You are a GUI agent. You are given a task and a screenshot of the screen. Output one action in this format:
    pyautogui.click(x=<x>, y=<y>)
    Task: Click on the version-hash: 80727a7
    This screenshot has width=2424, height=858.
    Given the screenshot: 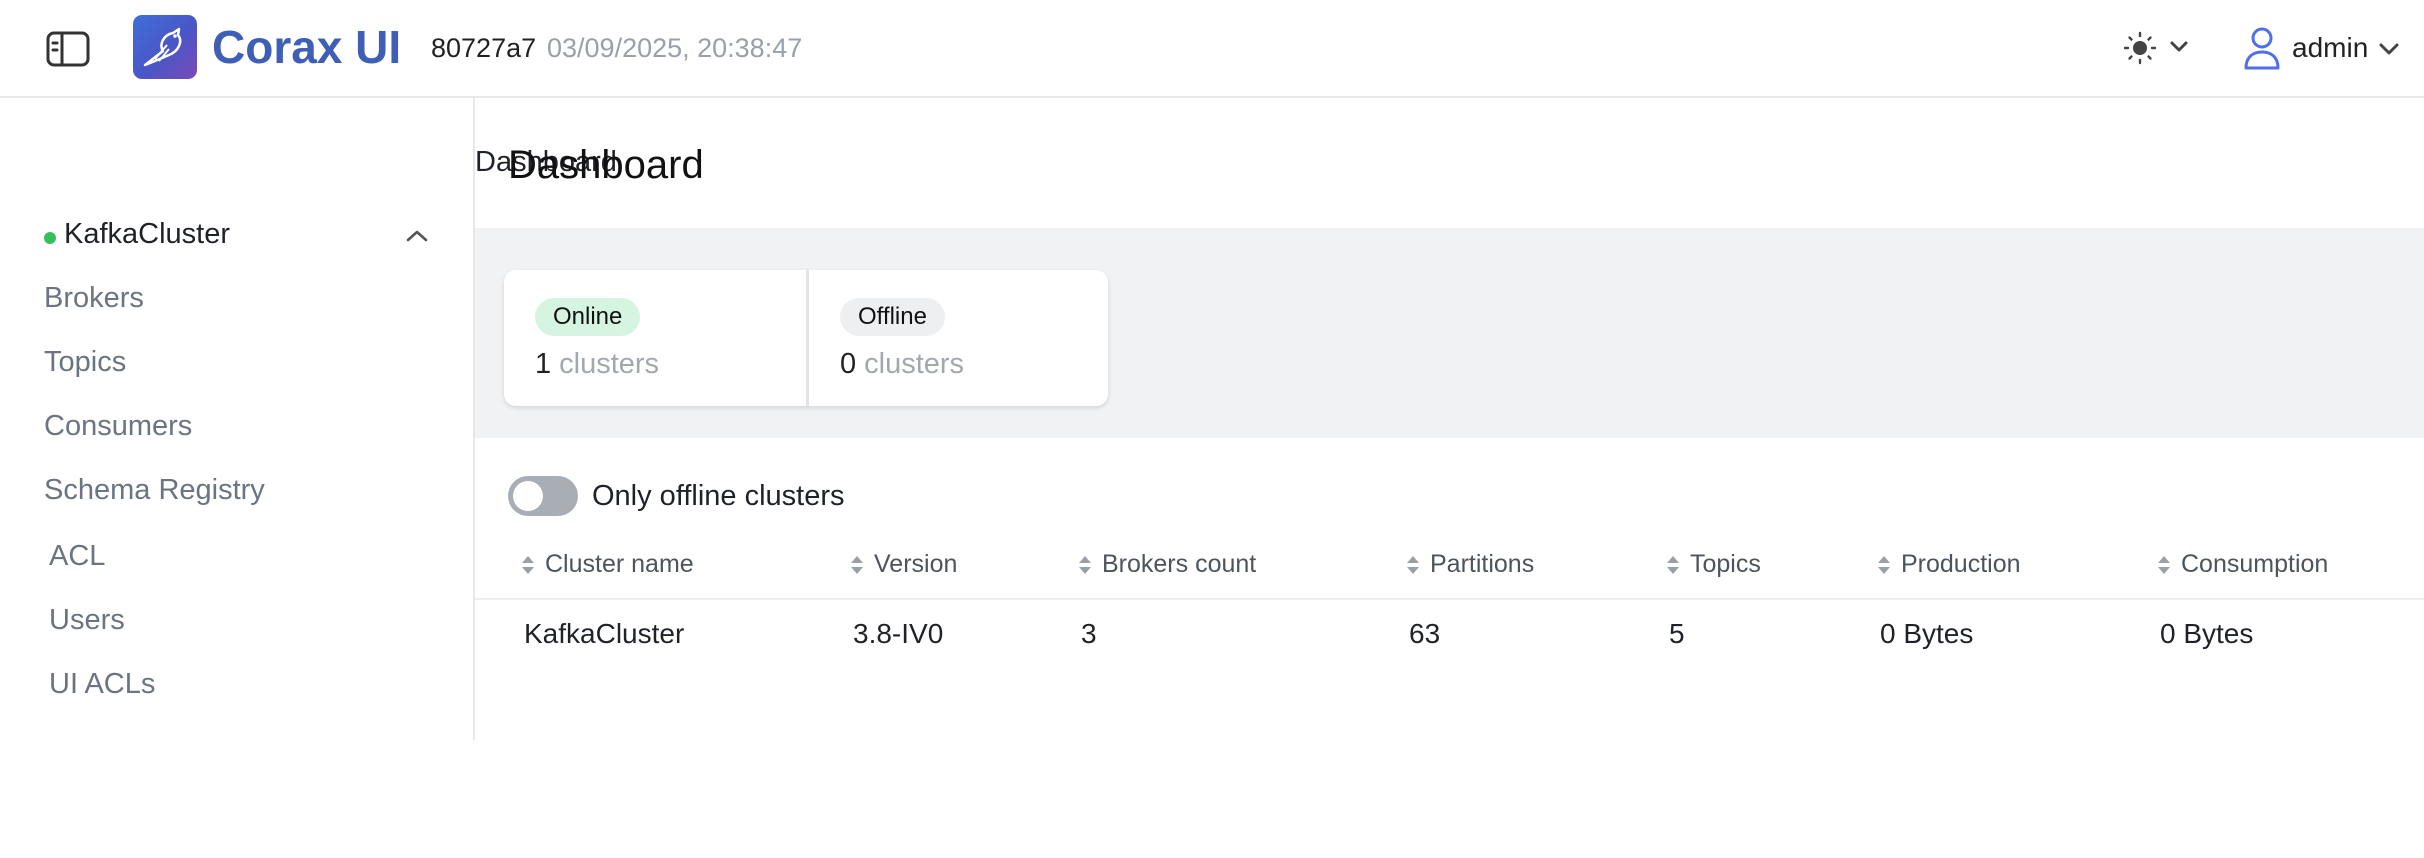 What is the action you would take?
    pyautogui.click(x=484, y=48)
    